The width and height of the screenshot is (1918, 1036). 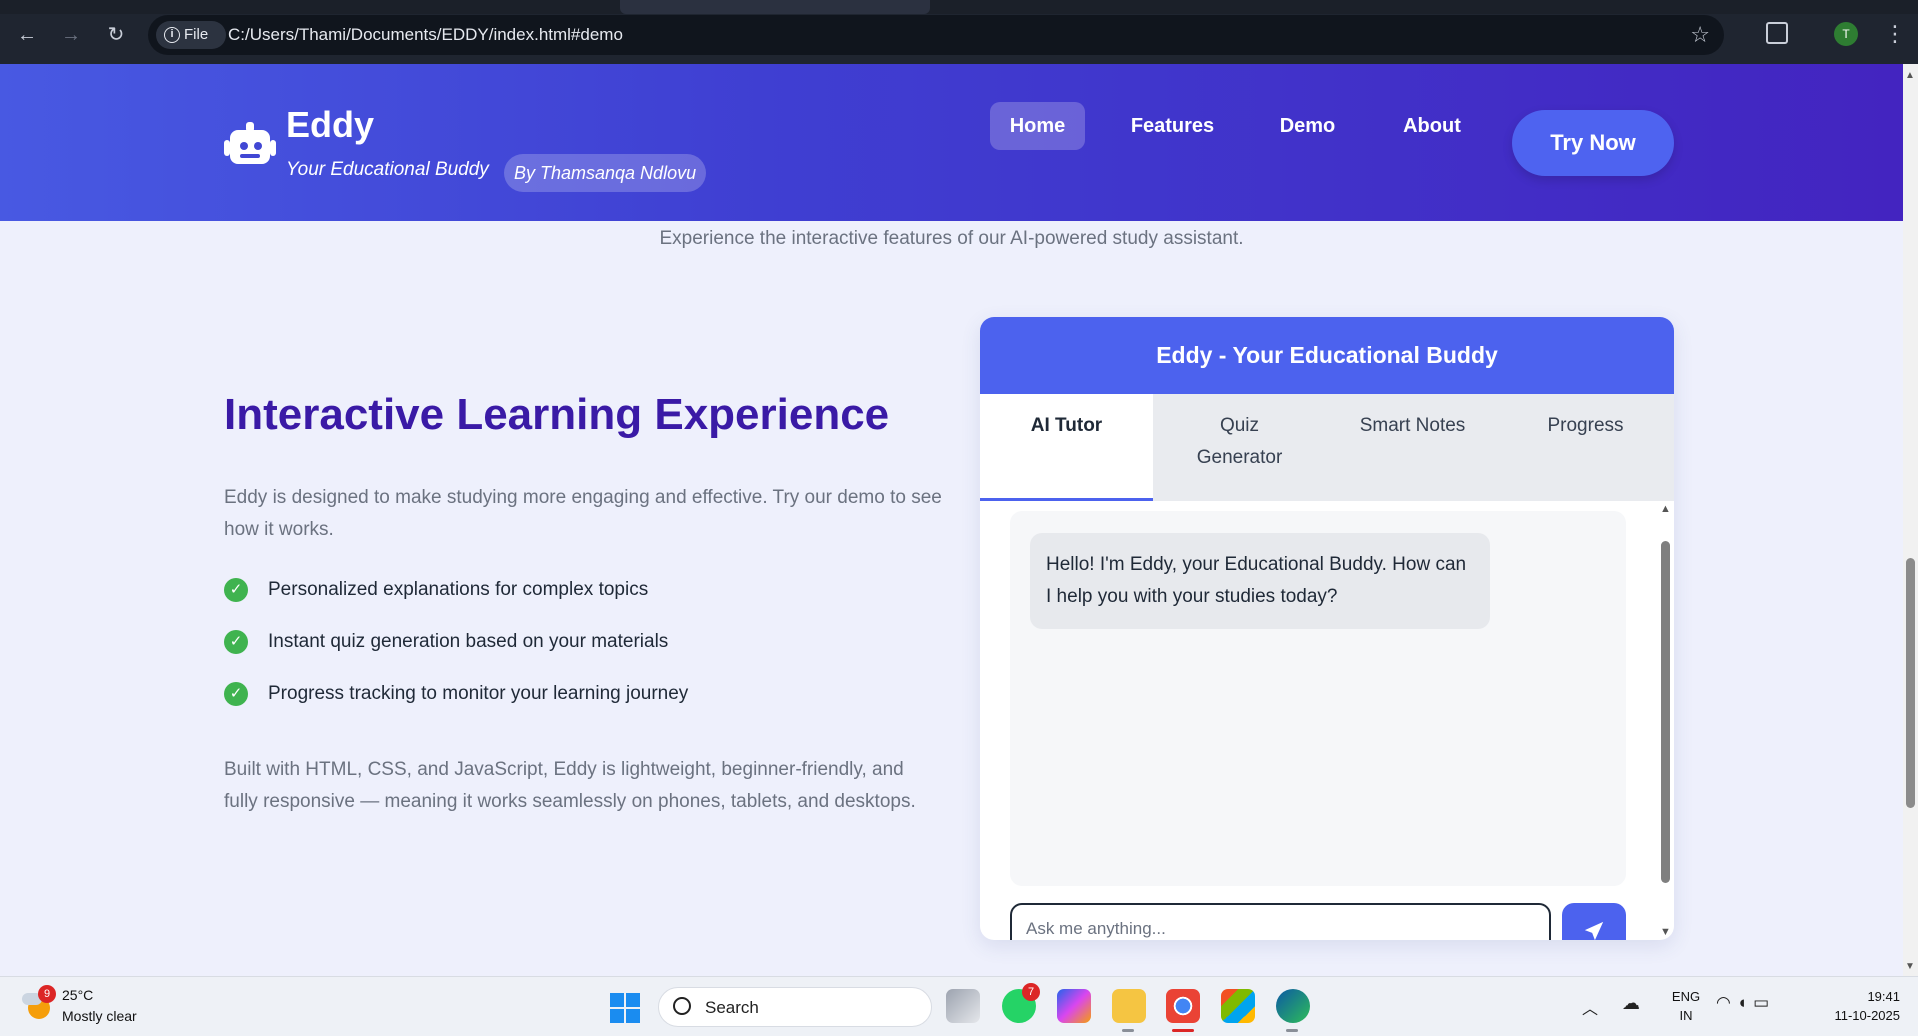 I want to click on page-scroll-thumb, so click(x=1910, y=683).